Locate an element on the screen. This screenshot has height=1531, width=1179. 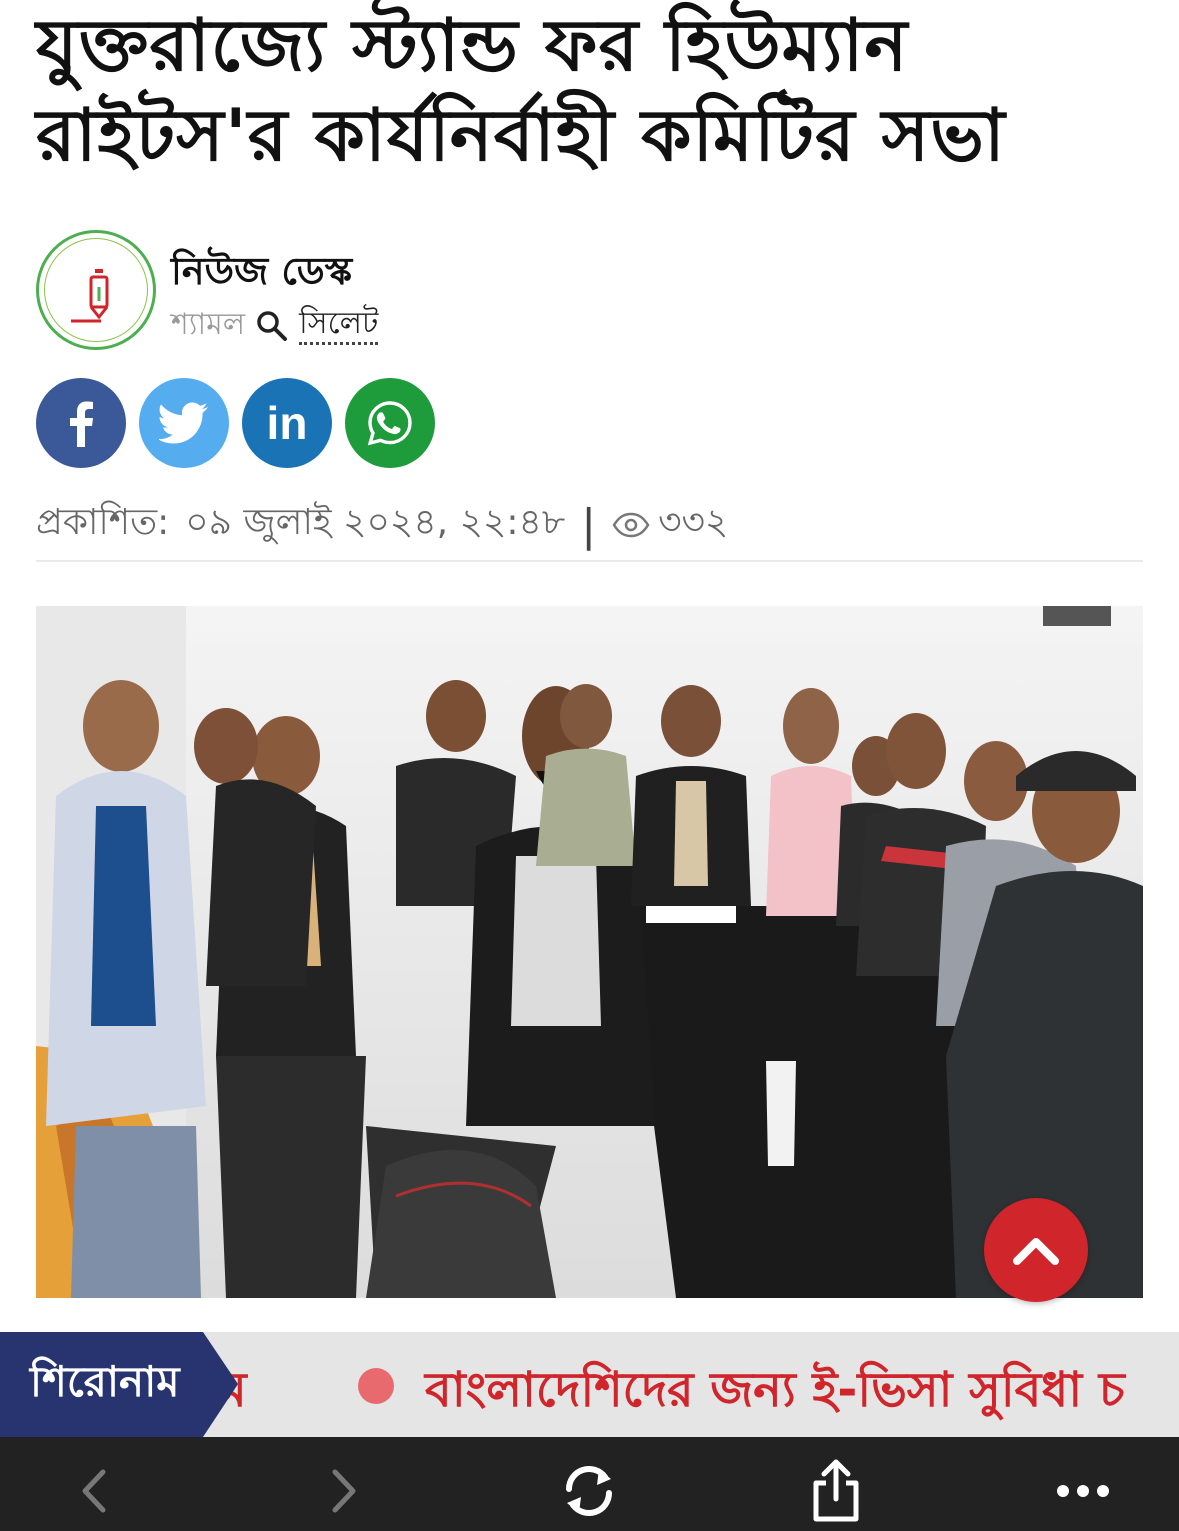
author-meta: শ্যামল সিলেট is located at coordinates (275, 325).